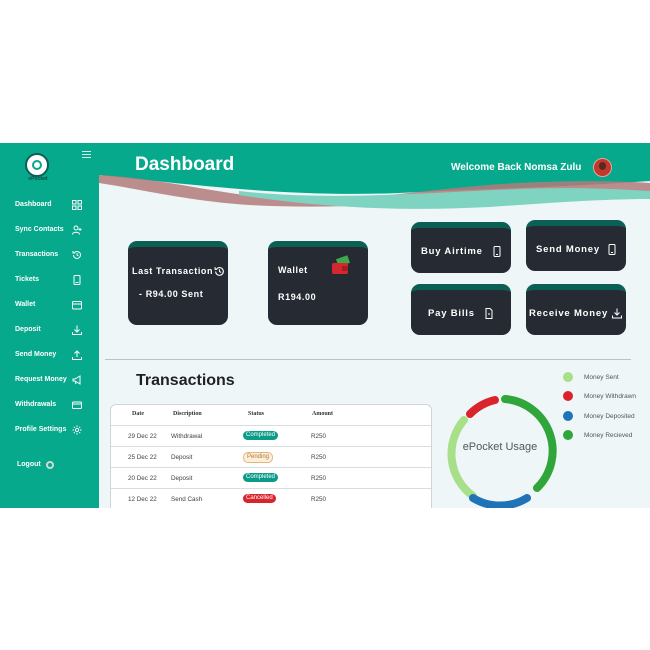 This screenshot has width=650, height=650. What do you see at coordinates (76, 380) in the screenshot?
I see `megaphone-icon` at bounding box center [76, 380].